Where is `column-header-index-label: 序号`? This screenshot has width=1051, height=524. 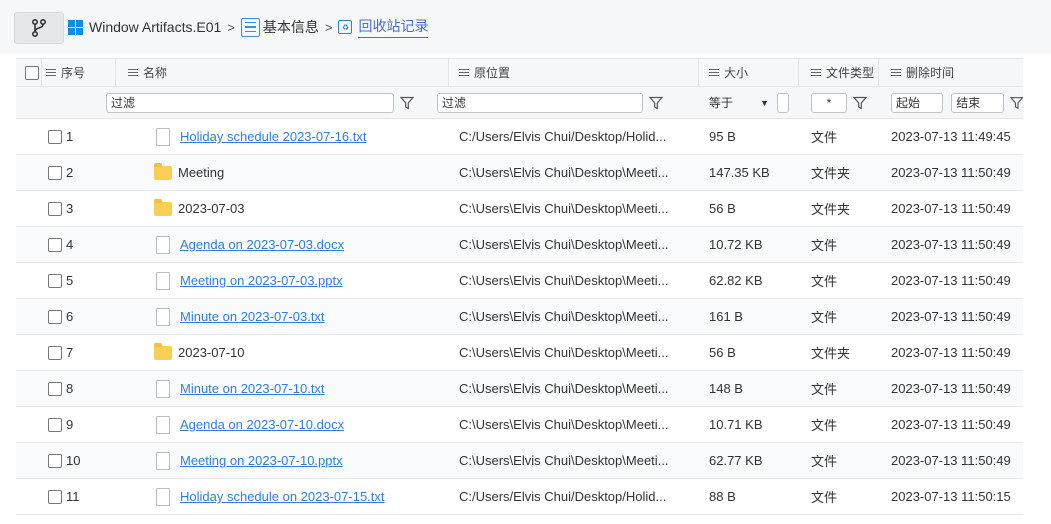 column-header-index-label: 序号 is located at coordinates (73, 73).